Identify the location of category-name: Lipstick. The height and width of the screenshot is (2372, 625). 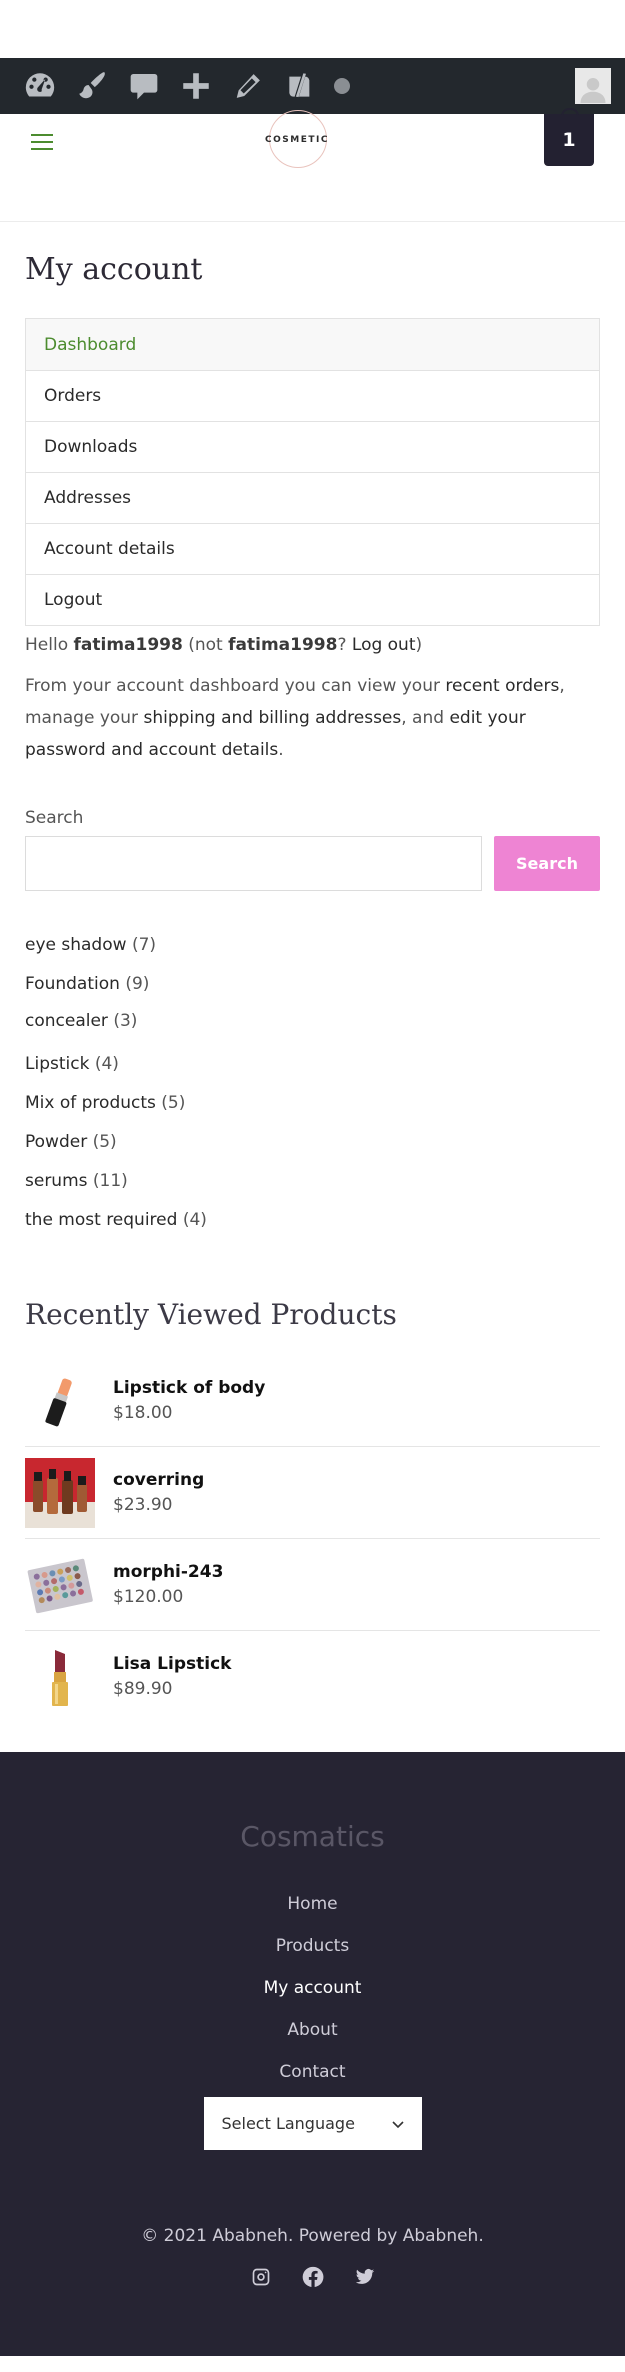
(57, 1064).